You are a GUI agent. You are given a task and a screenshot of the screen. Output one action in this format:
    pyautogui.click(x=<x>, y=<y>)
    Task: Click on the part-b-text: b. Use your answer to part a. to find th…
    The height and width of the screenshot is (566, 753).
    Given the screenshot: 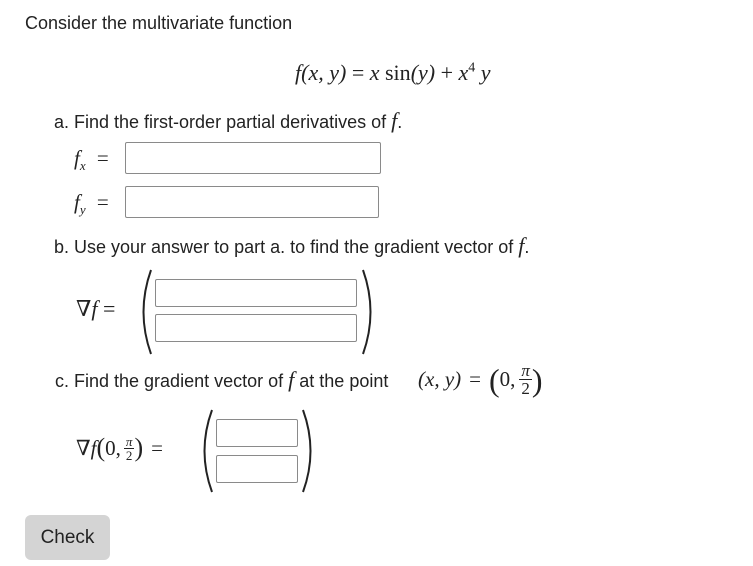 What is the action you would take?
    pyautogui.click(x=284, y=247)
    